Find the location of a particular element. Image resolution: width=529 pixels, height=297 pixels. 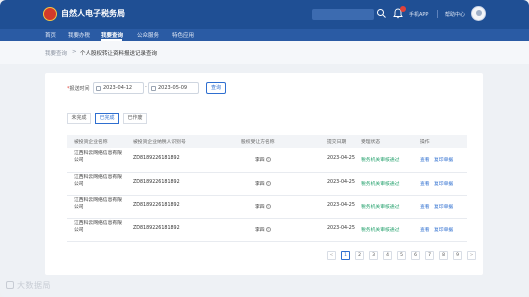

pagination-page: 4 is located at coordinates (387, 255).